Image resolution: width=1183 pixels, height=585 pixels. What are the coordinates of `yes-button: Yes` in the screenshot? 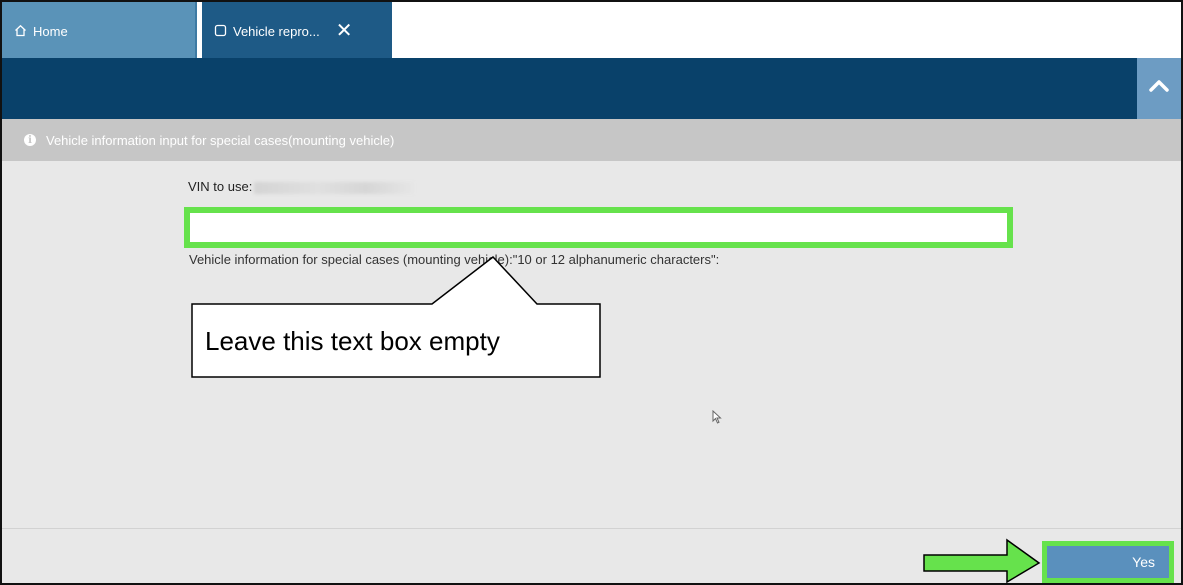 It's located at (1108, 562).